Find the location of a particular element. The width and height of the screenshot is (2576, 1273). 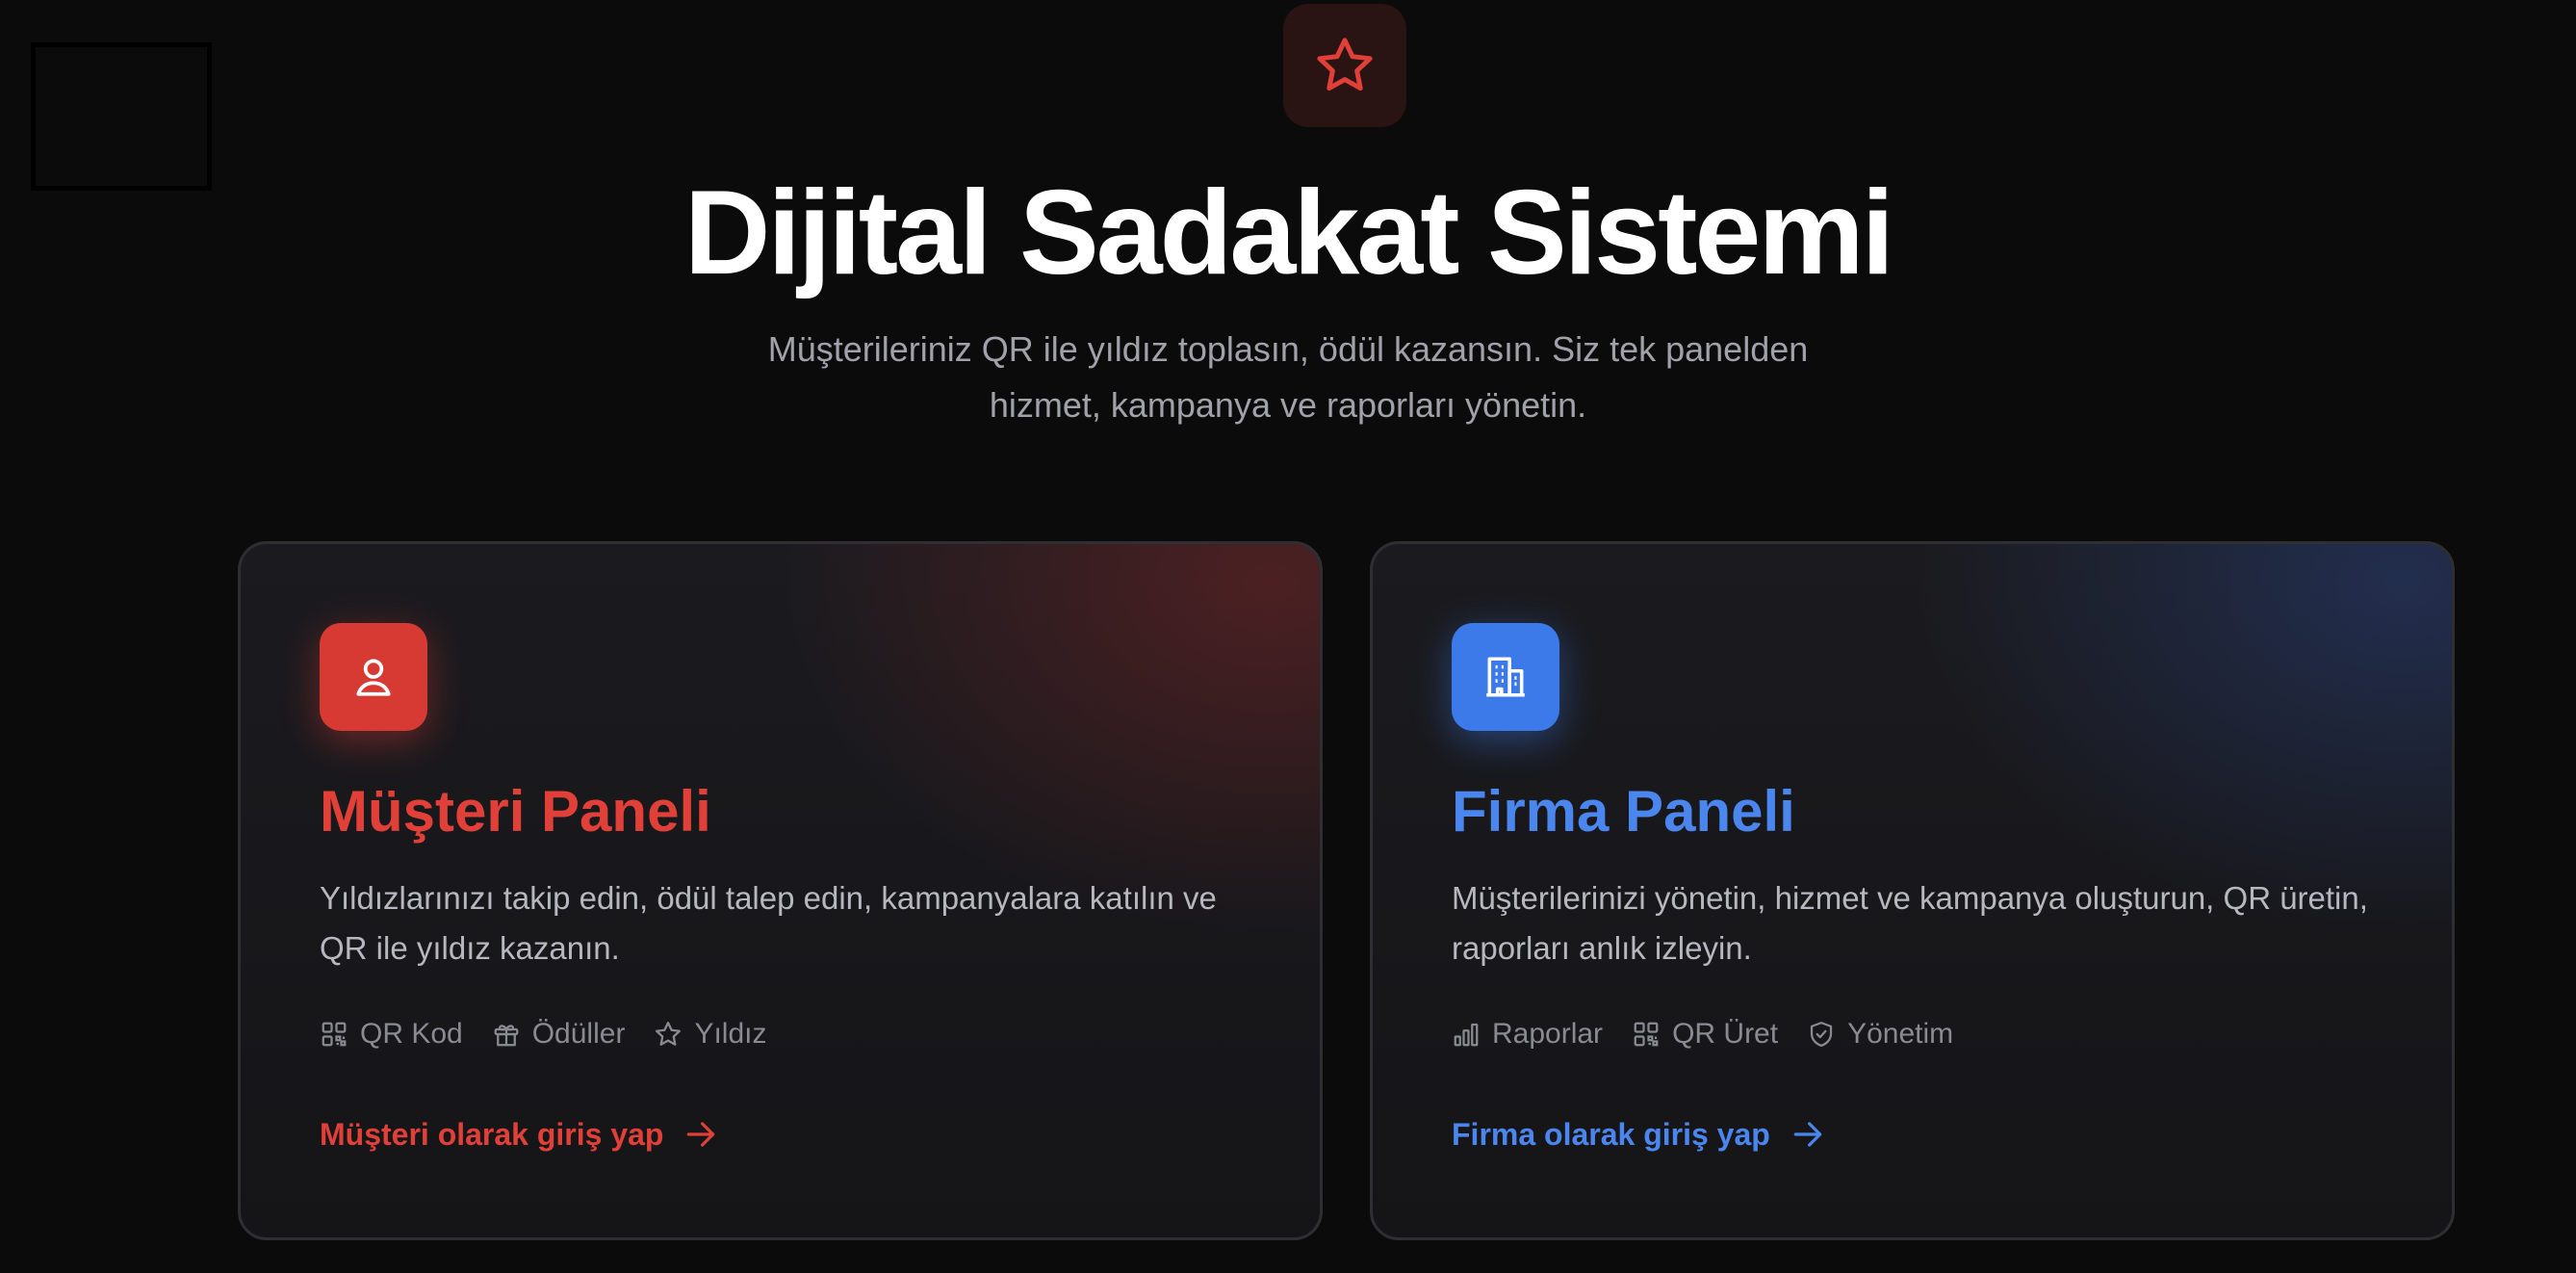

customer-panel-icon-badge is located at coordinates (374, 677).